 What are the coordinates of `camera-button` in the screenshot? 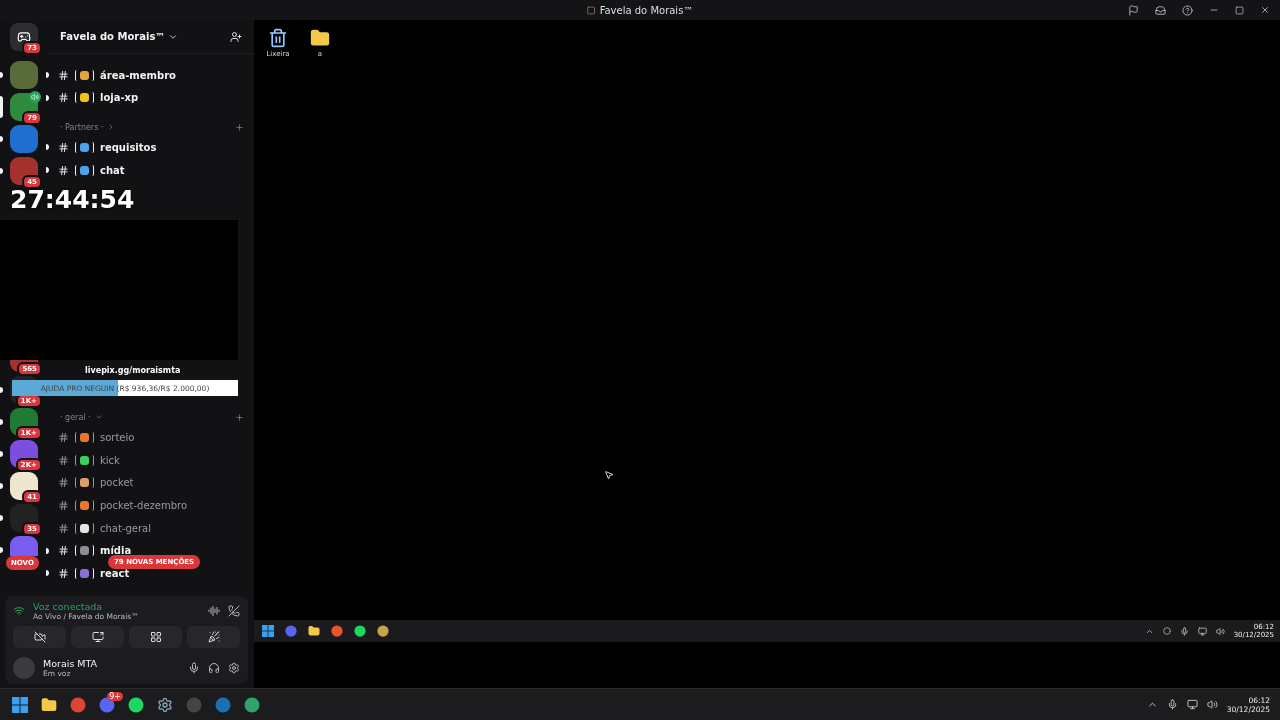 It's located at (39, 637).